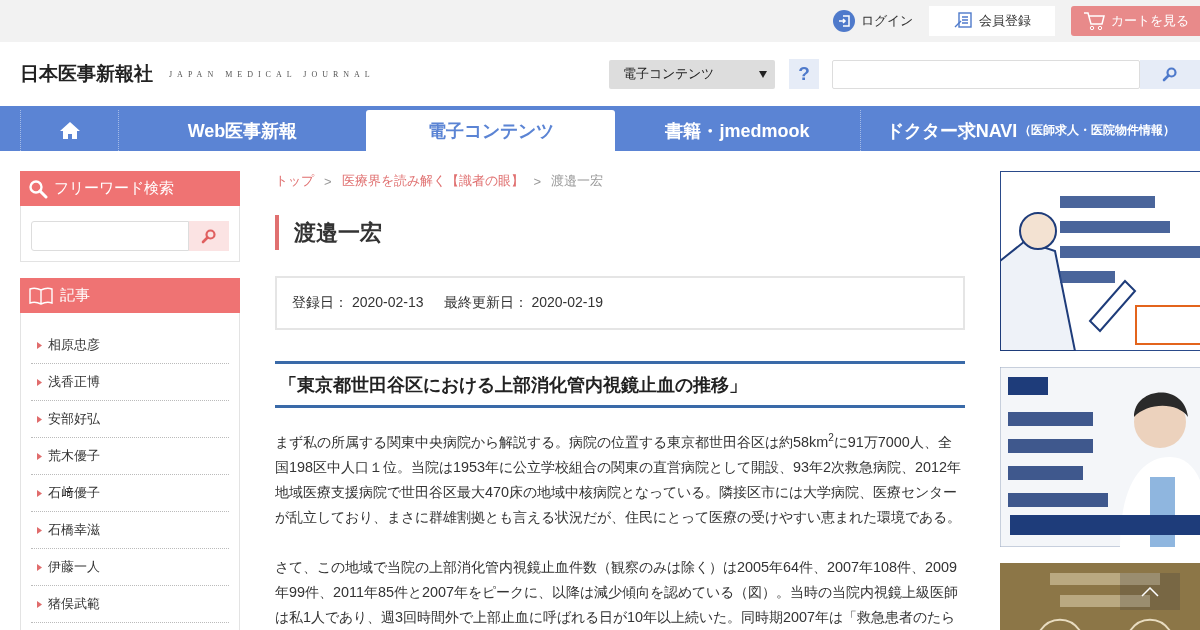  I want to click on section-heading: 「東京都世田谷区における上部消化管内視鏡止血の推移」, so click(620, 384).